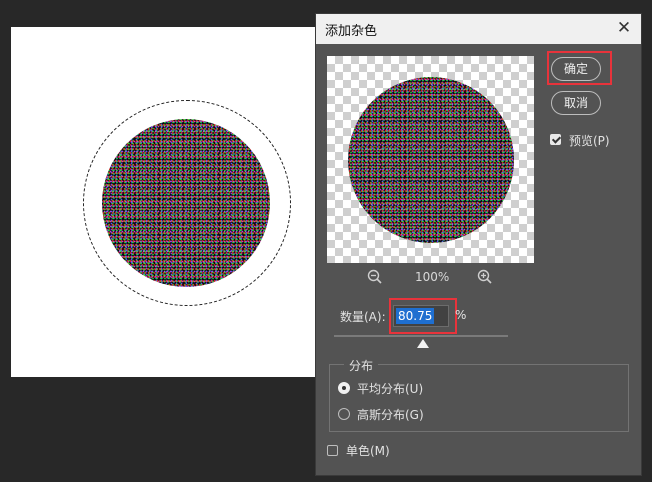 The height and width of the screenshot is (482, 652). Describe the element at coordinates (589, 141) in the screenshot. I see `preview-label: 预览(P)` at that location.